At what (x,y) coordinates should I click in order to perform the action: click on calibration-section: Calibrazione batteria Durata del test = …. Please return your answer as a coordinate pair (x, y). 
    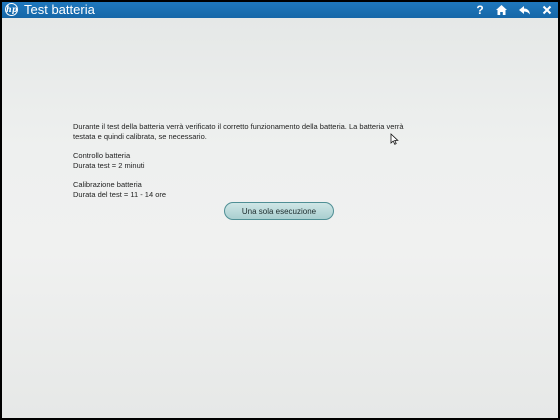
    Looking at the image, I should click on (273, 190).